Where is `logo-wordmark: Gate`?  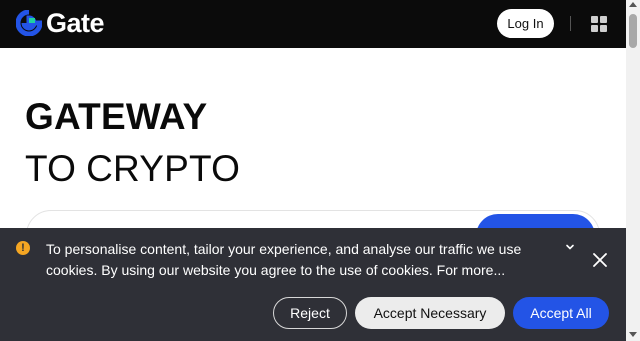 logo-wordmark: Gate is located at coordinates (75, 23).